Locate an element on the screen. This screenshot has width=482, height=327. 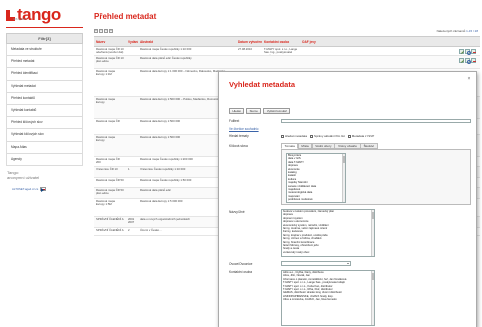
sidebar-item-search-contacts: Vyhledat kontaktů is located at coordinates (44, 111).